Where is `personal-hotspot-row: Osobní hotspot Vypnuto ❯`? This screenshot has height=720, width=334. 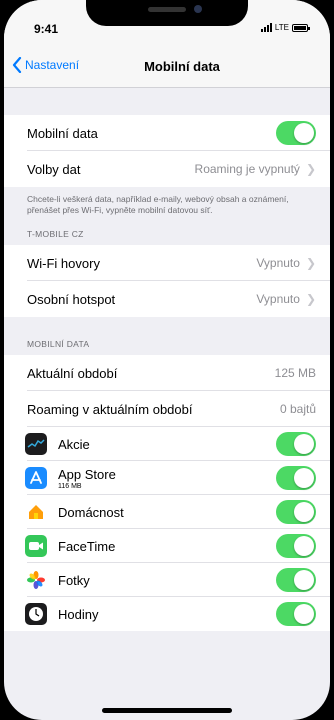 personal-hotspot-row: Osobní hotspot Vypnuto ❯ is located at coordinates (167, 299).